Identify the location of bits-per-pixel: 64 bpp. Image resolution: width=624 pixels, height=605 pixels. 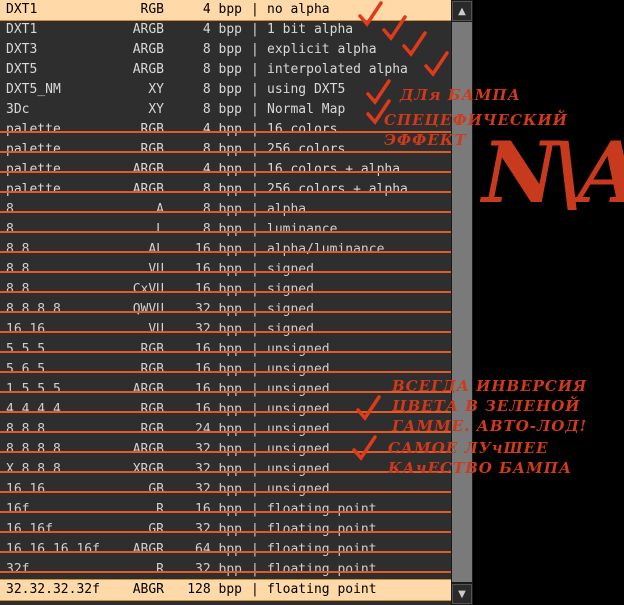
(218, 549).